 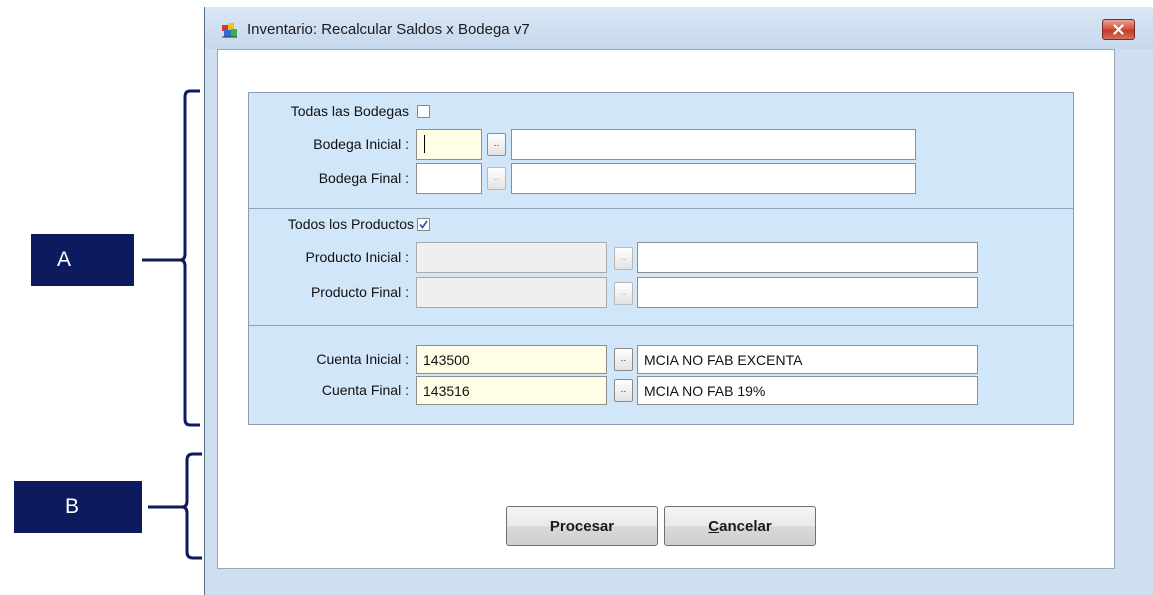 I want to click on close-button, so click(x=1118, y=29).